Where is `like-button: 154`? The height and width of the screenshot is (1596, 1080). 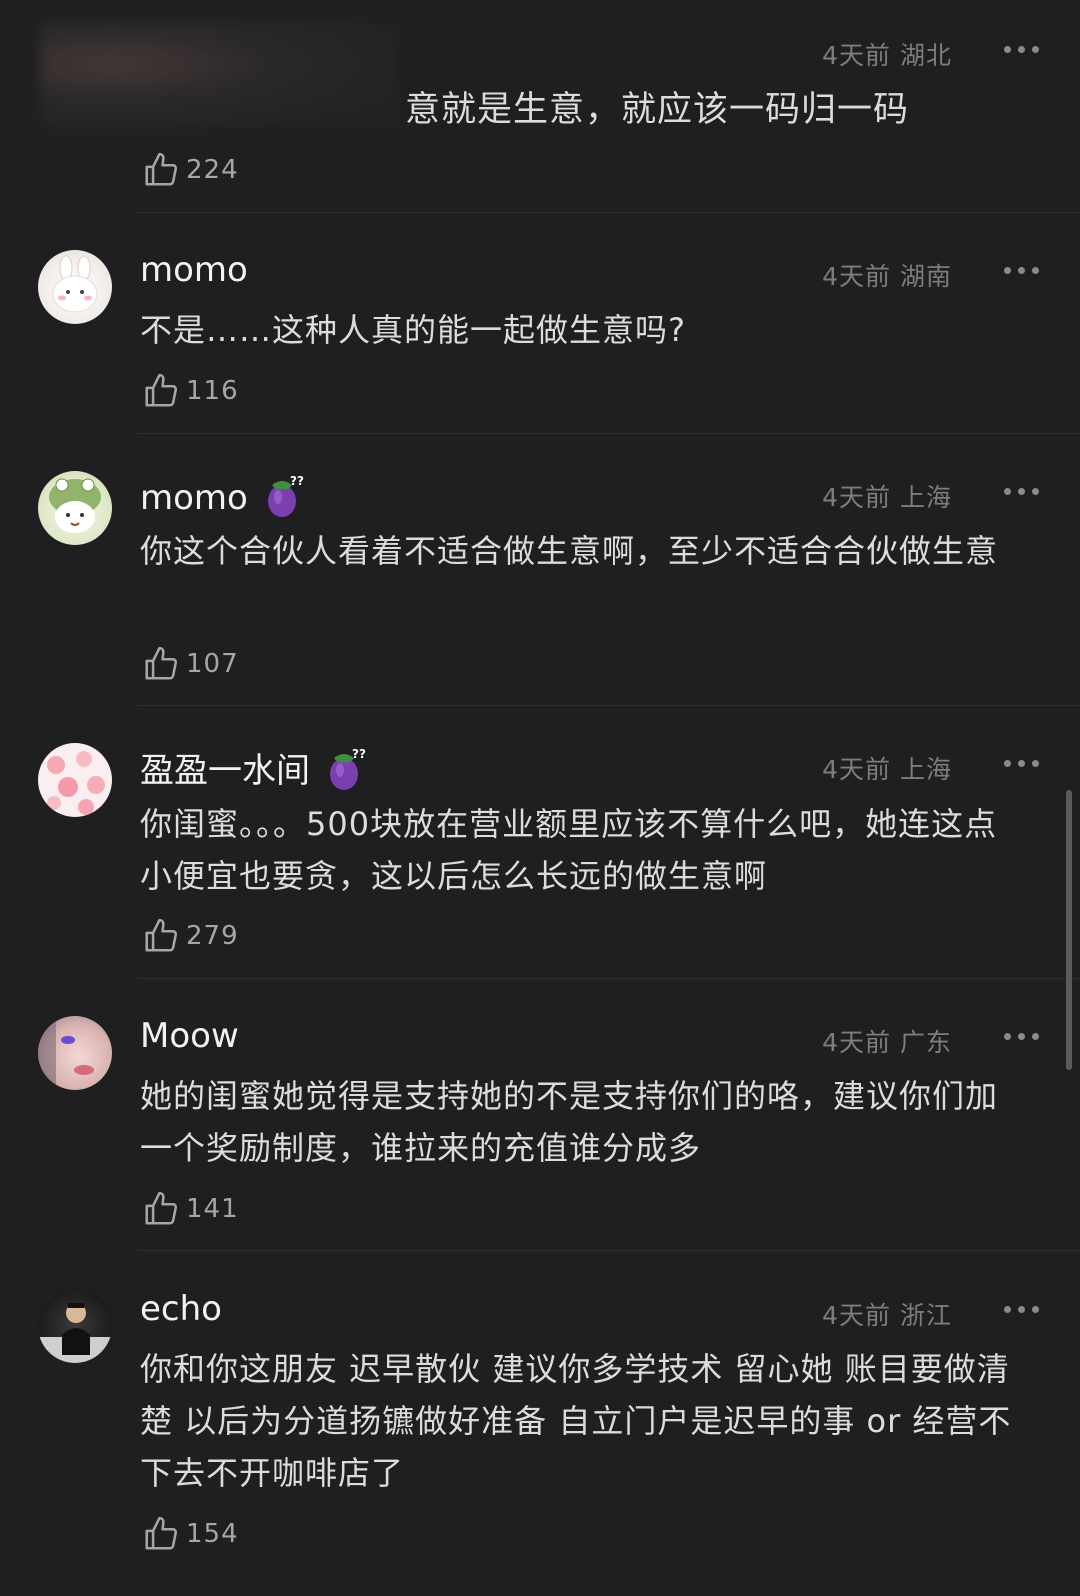
like-button: 154 is located at coordinates (190, 1534).